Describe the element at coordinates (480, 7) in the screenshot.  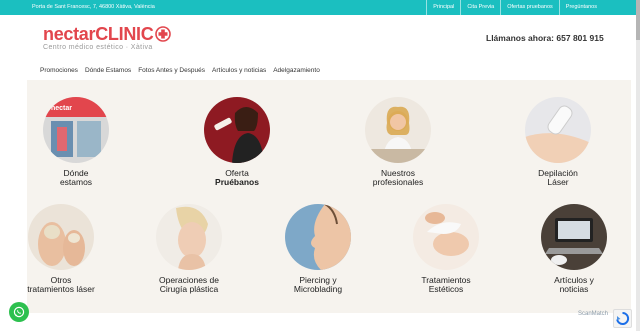
I see `top-link-cita-previa: Cita Previa` at that location.